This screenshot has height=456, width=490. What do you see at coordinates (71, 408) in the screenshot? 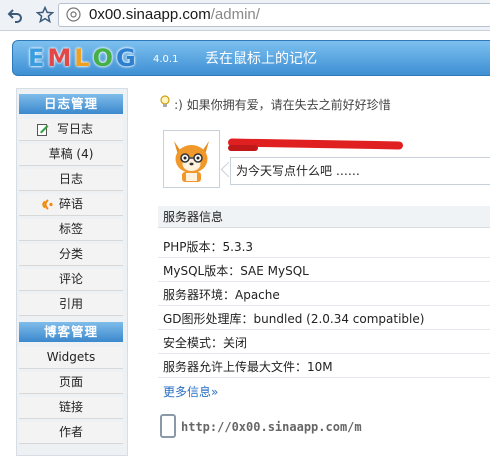
I see `sidebar-item-links: 链接` at bounding box center [71, 408].